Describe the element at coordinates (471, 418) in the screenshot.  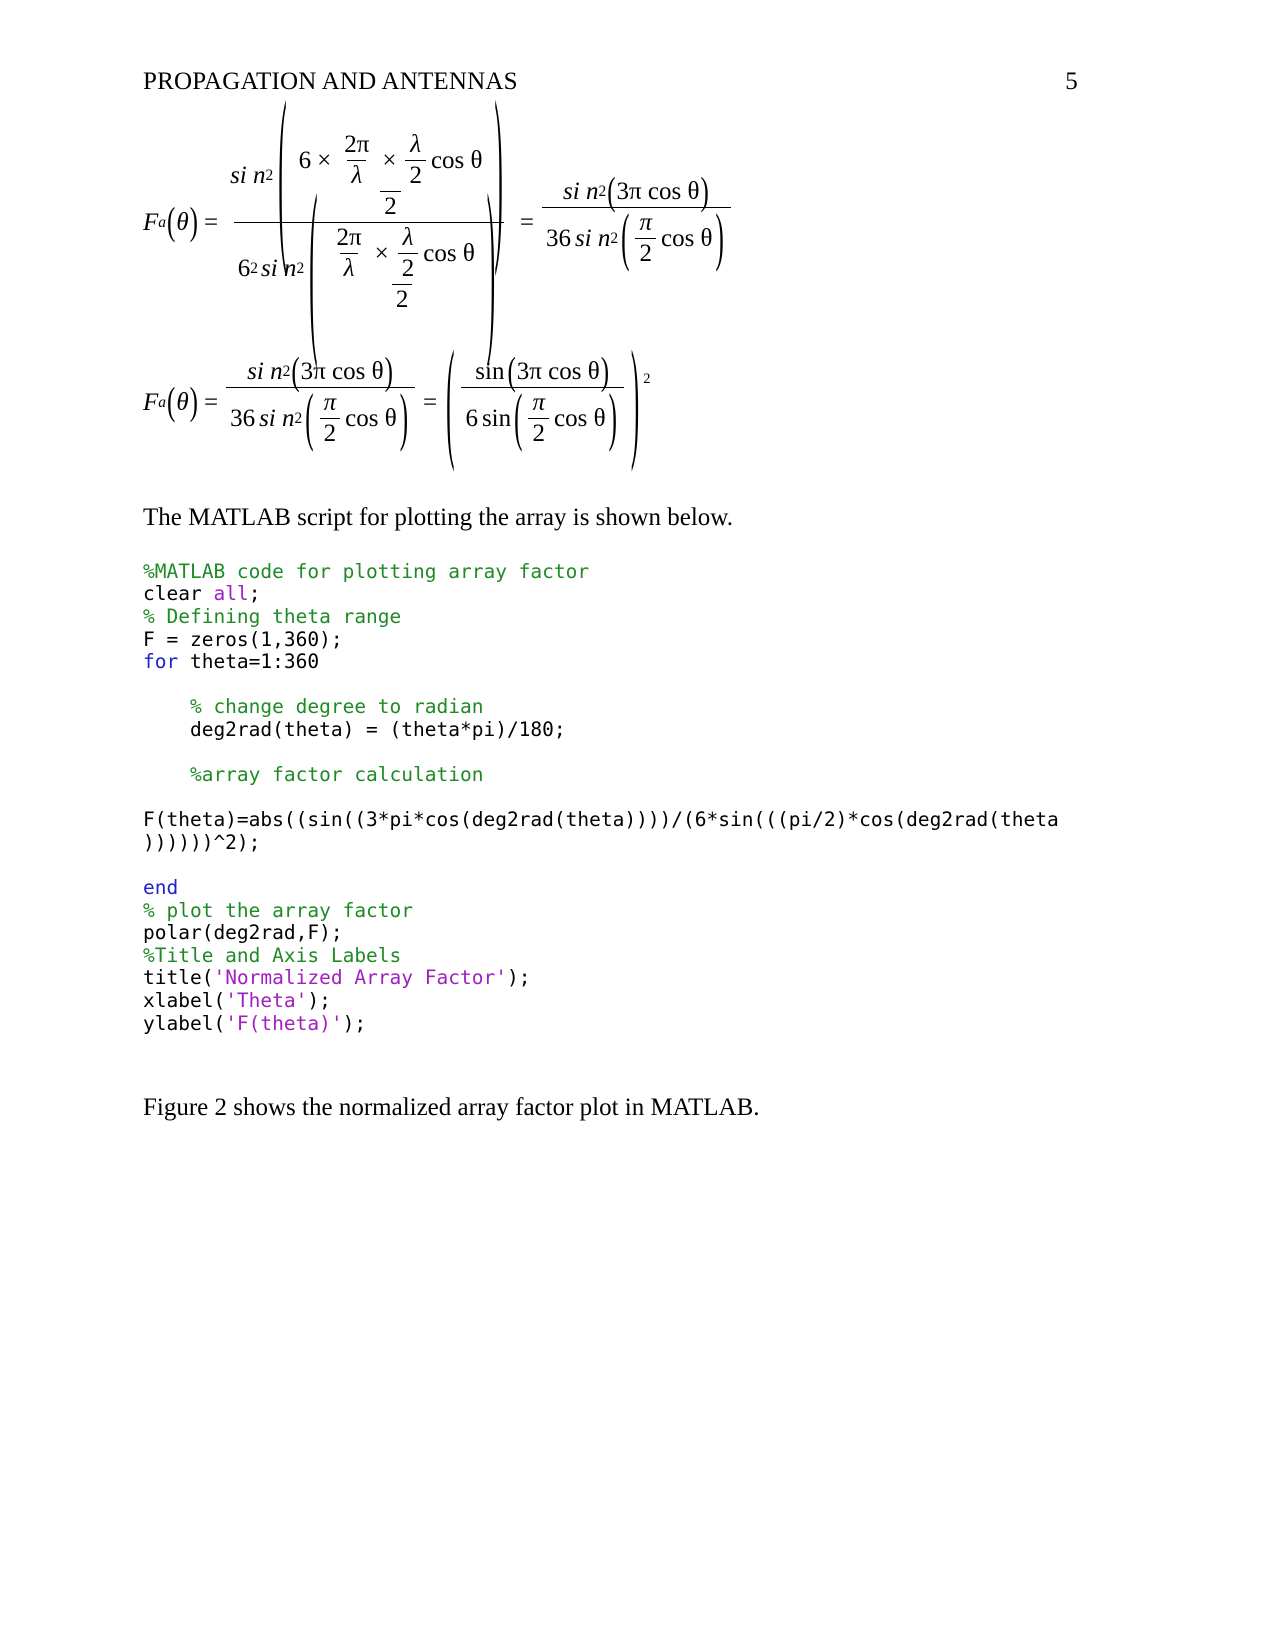
I see `eq2-right-den-coeff: 6` at that location.